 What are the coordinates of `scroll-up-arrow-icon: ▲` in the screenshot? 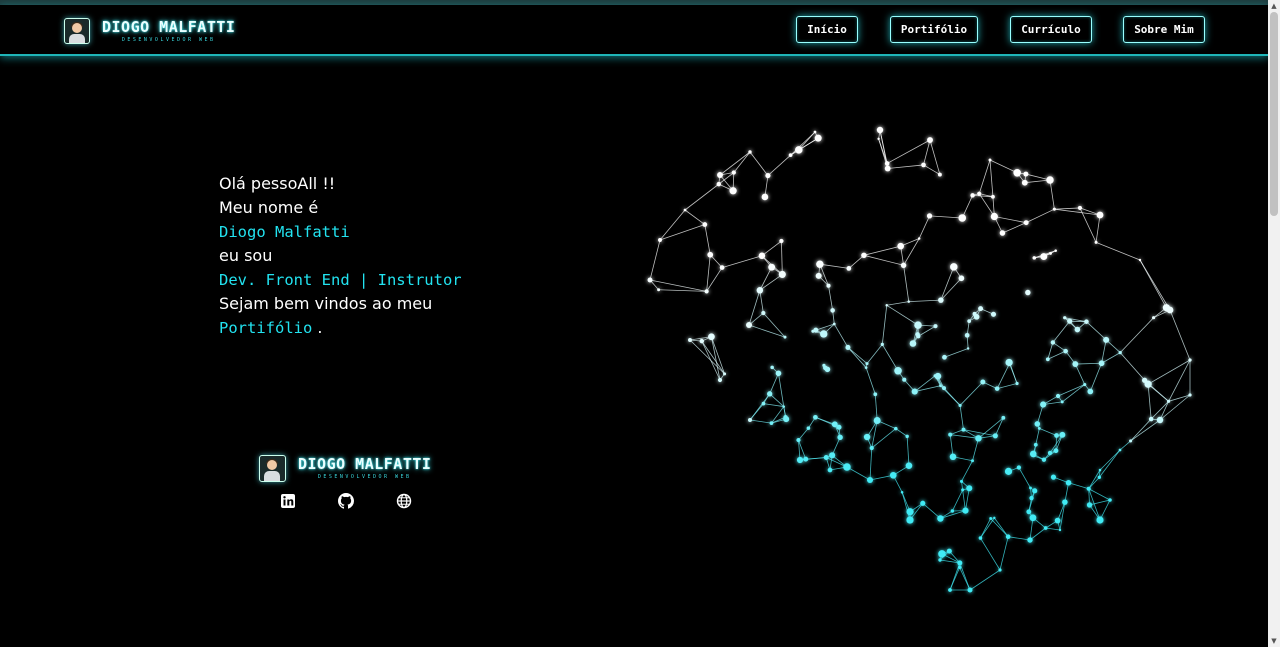 It's located at (1274, 6).